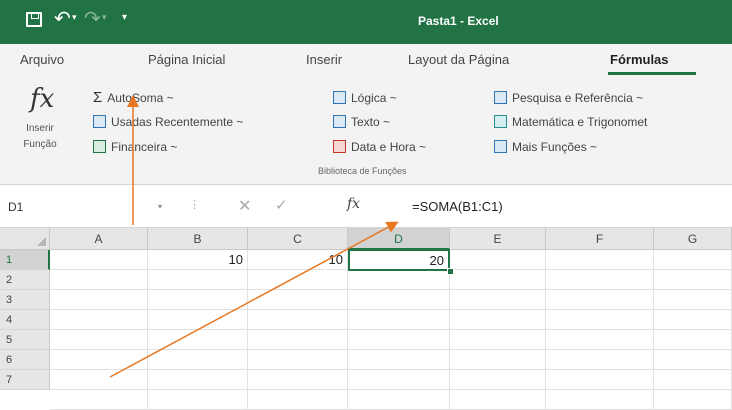 Image resolution: width=732 pixels, height=410 pixels. What do you see at coordinates (62, 19) in the screenshot?
I see `undo-icon: ↶` at bounding box center [62, 19].